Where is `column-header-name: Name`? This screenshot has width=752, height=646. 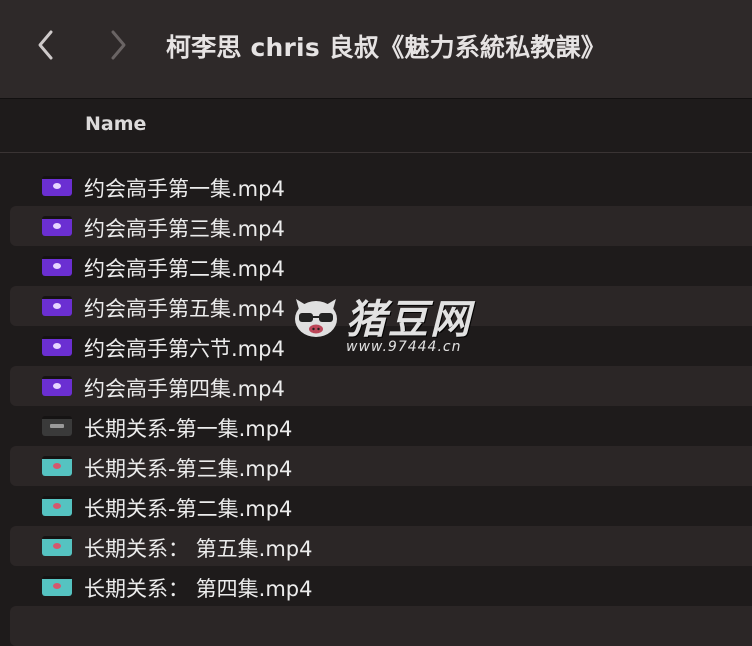 column-header-name: Name is located at coordinates (115, 124).